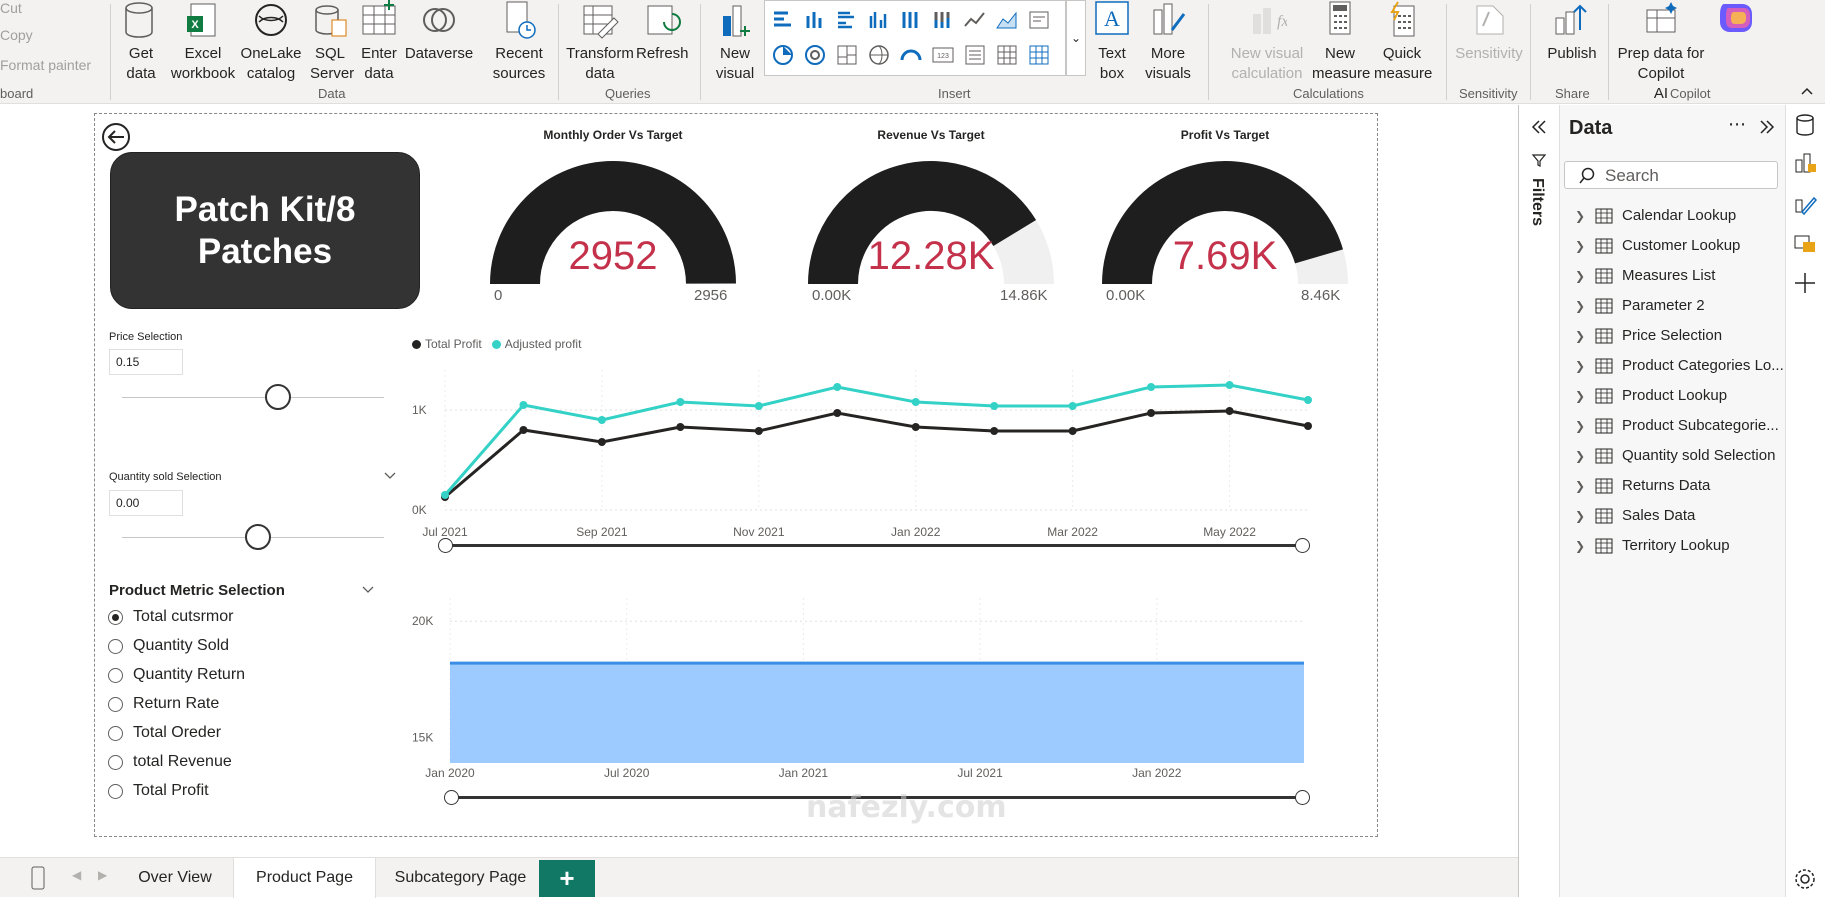  Describe the element at coordinates (45, 65) in the screenshot. I see `format-painter-button: Format painter` at that location.